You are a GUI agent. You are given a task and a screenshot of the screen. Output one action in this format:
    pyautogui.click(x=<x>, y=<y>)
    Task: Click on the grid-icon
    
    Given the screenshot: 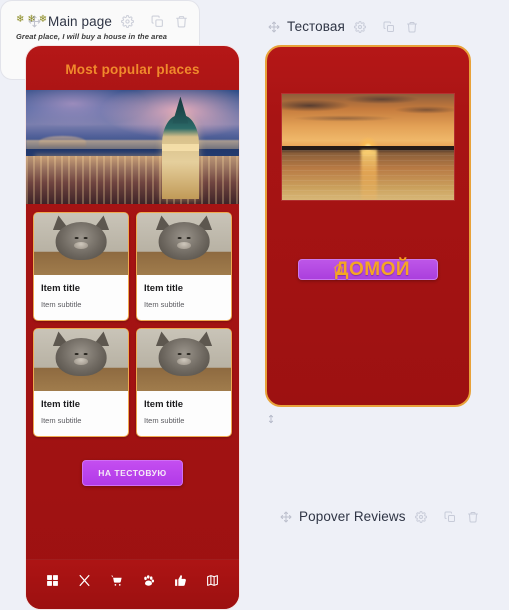 What is the action you would take?
    pyautogui.click(x=52, y=580)
    